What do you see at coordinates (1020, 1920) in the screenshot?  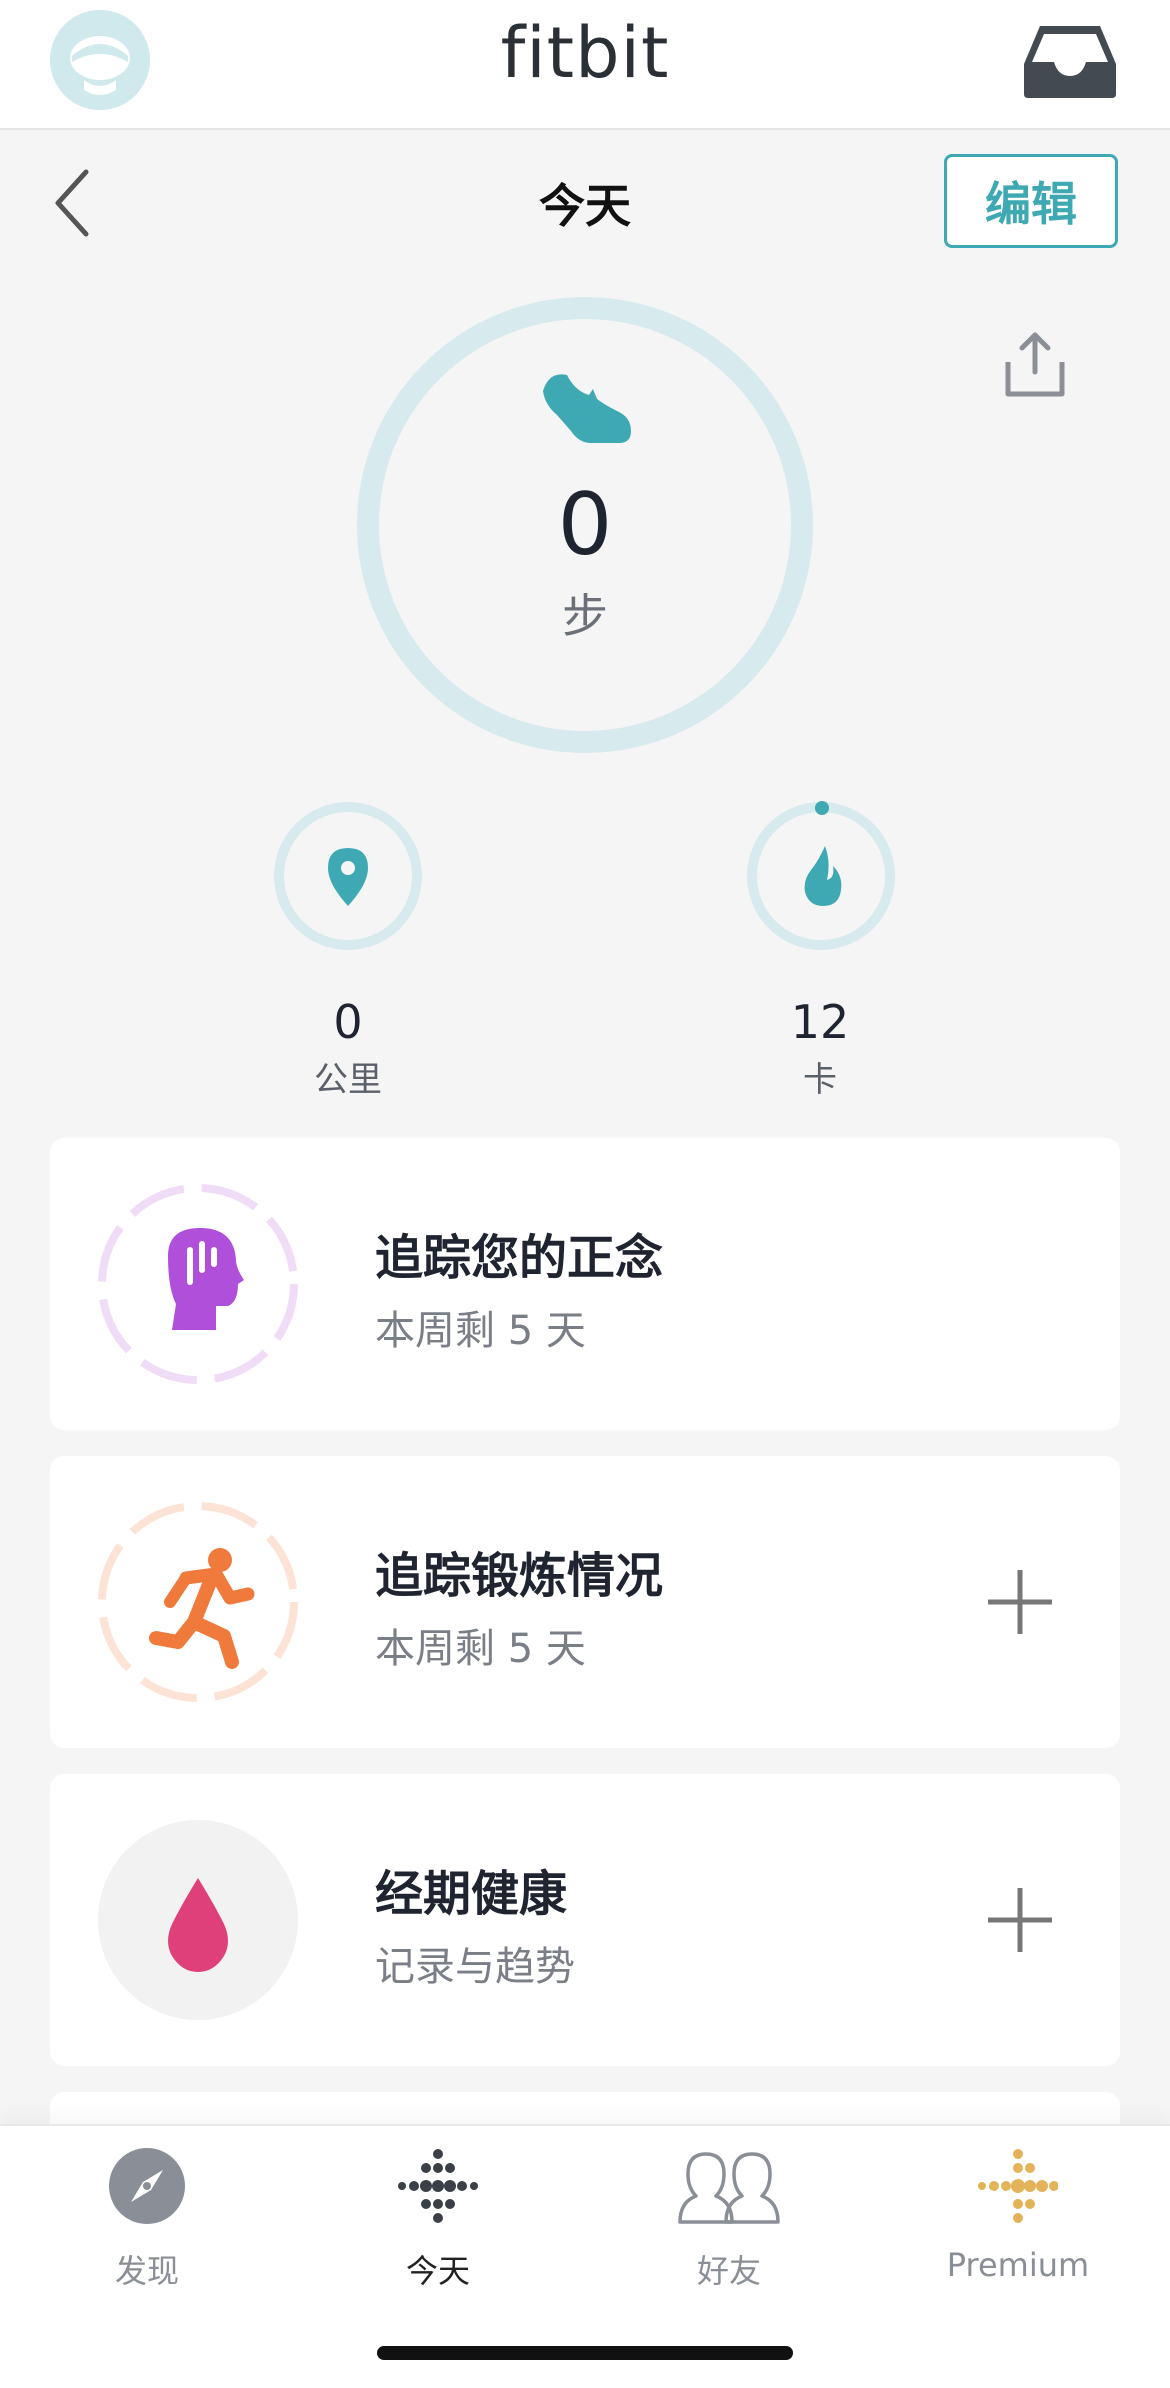 I see `add-period-icon` at bounding box center [1020, 1920].